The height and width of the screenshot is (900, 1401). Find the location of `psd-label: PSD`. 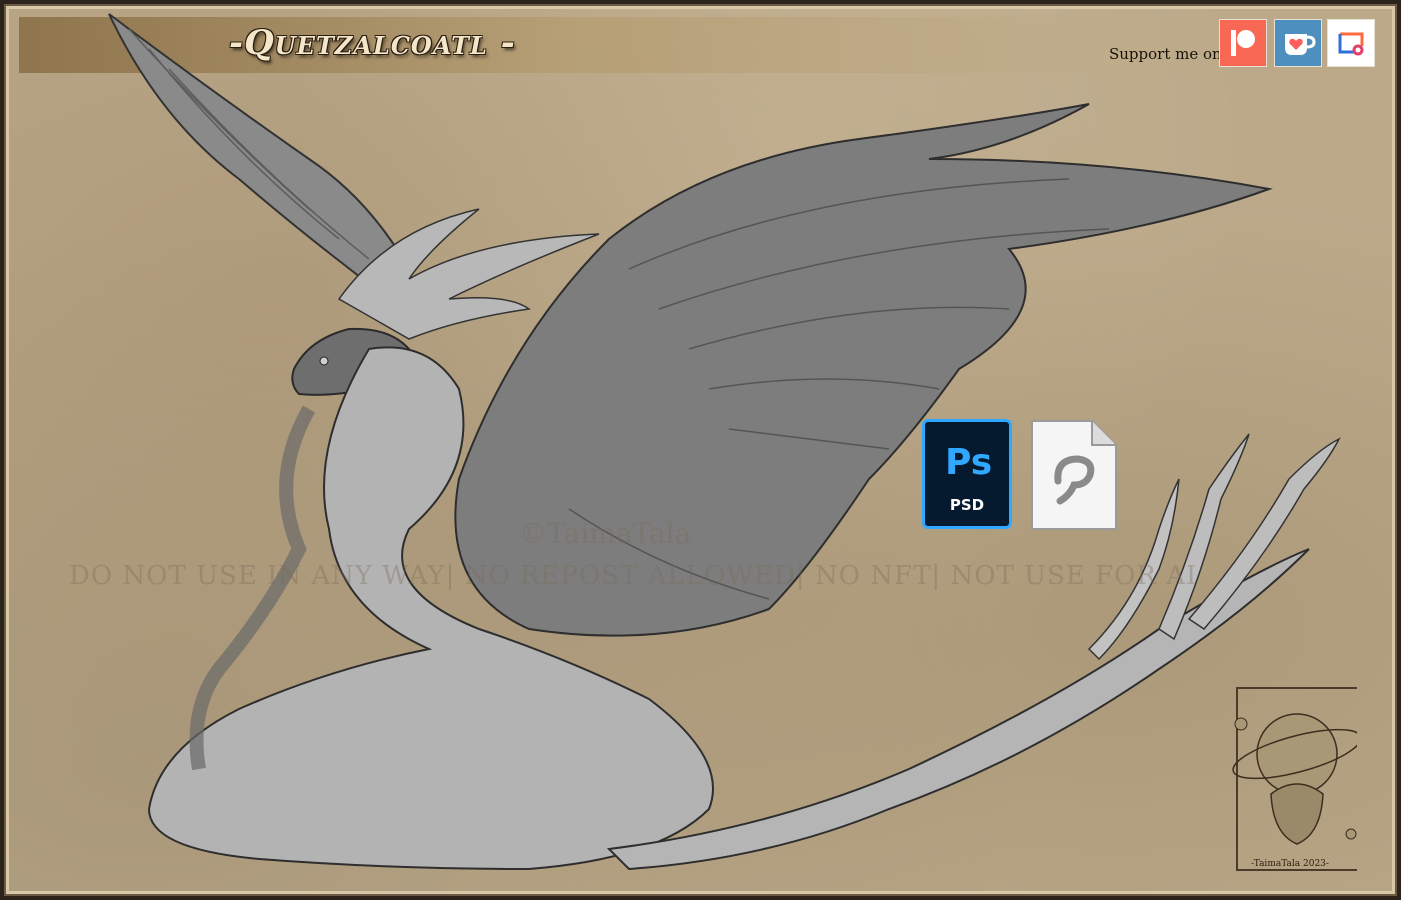

psd-label: PSD is located at coordinates (967, 505).